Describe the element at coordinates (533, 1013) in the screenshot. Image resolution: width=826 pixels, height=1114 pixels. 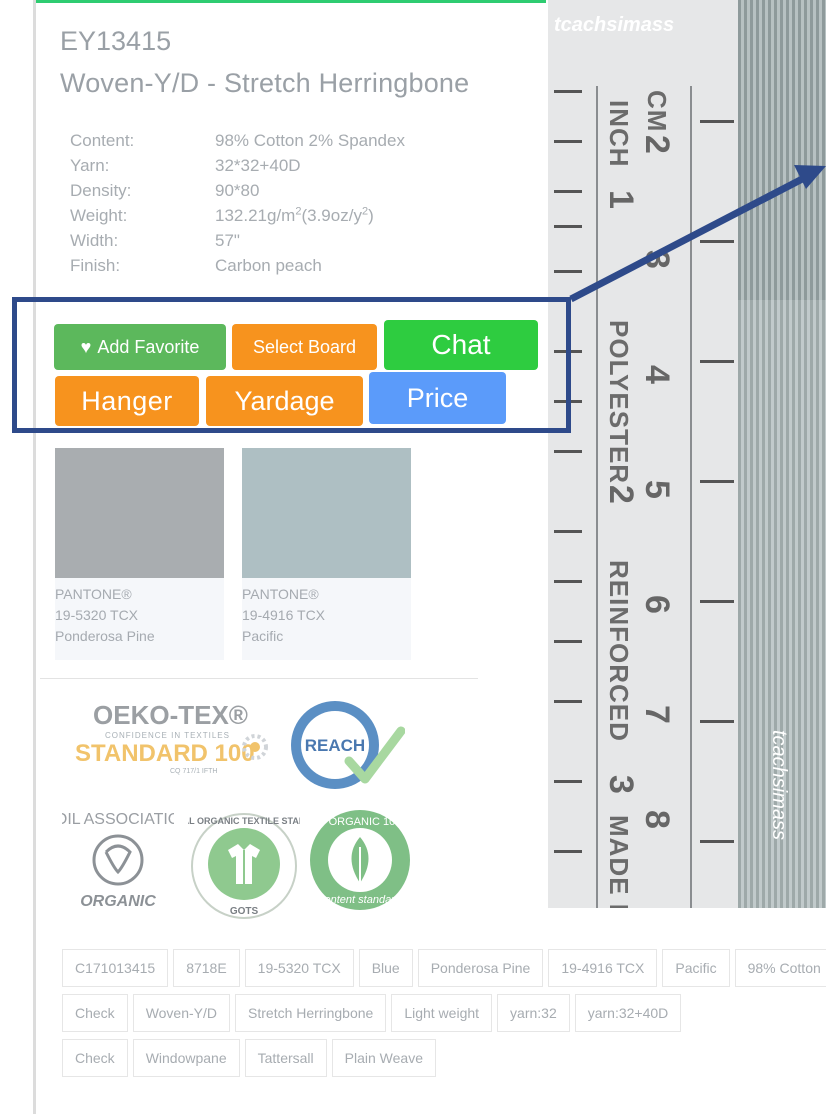
I see `tag: yarn:32` at that location.